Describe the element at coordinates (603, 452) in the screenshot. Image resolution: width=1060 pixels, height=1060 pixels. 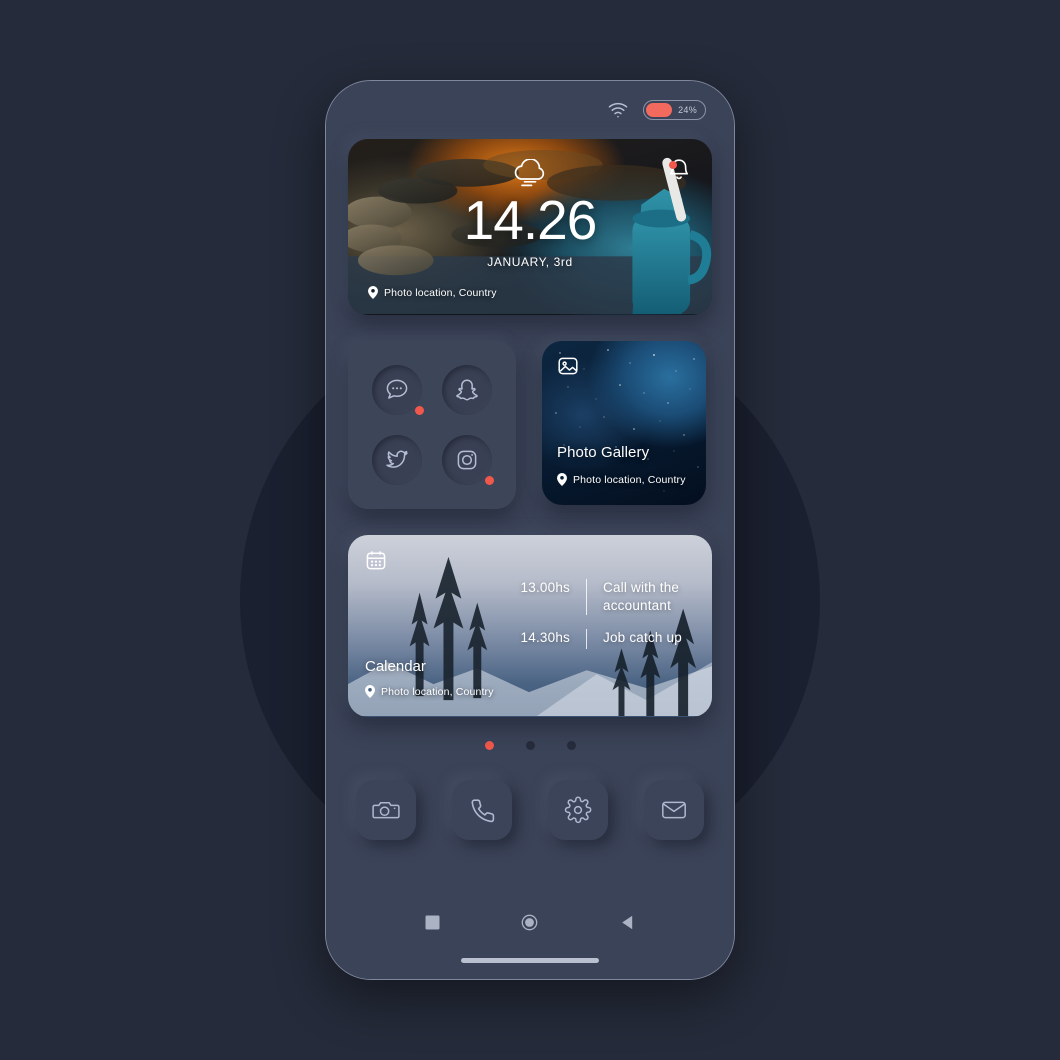
I see `gallery-title: Photo Gallery` at that location.